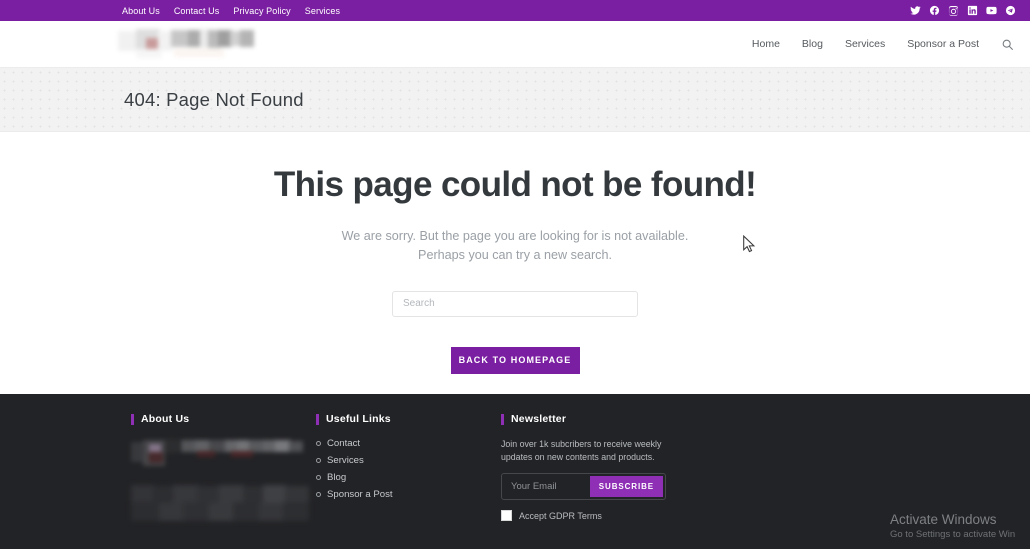 The image size is (1030, 549). Describe the element at coordinates (261, 11) in the screenshot. I see `topbar-link-privacy-policy: Privacy Policy` at that location.